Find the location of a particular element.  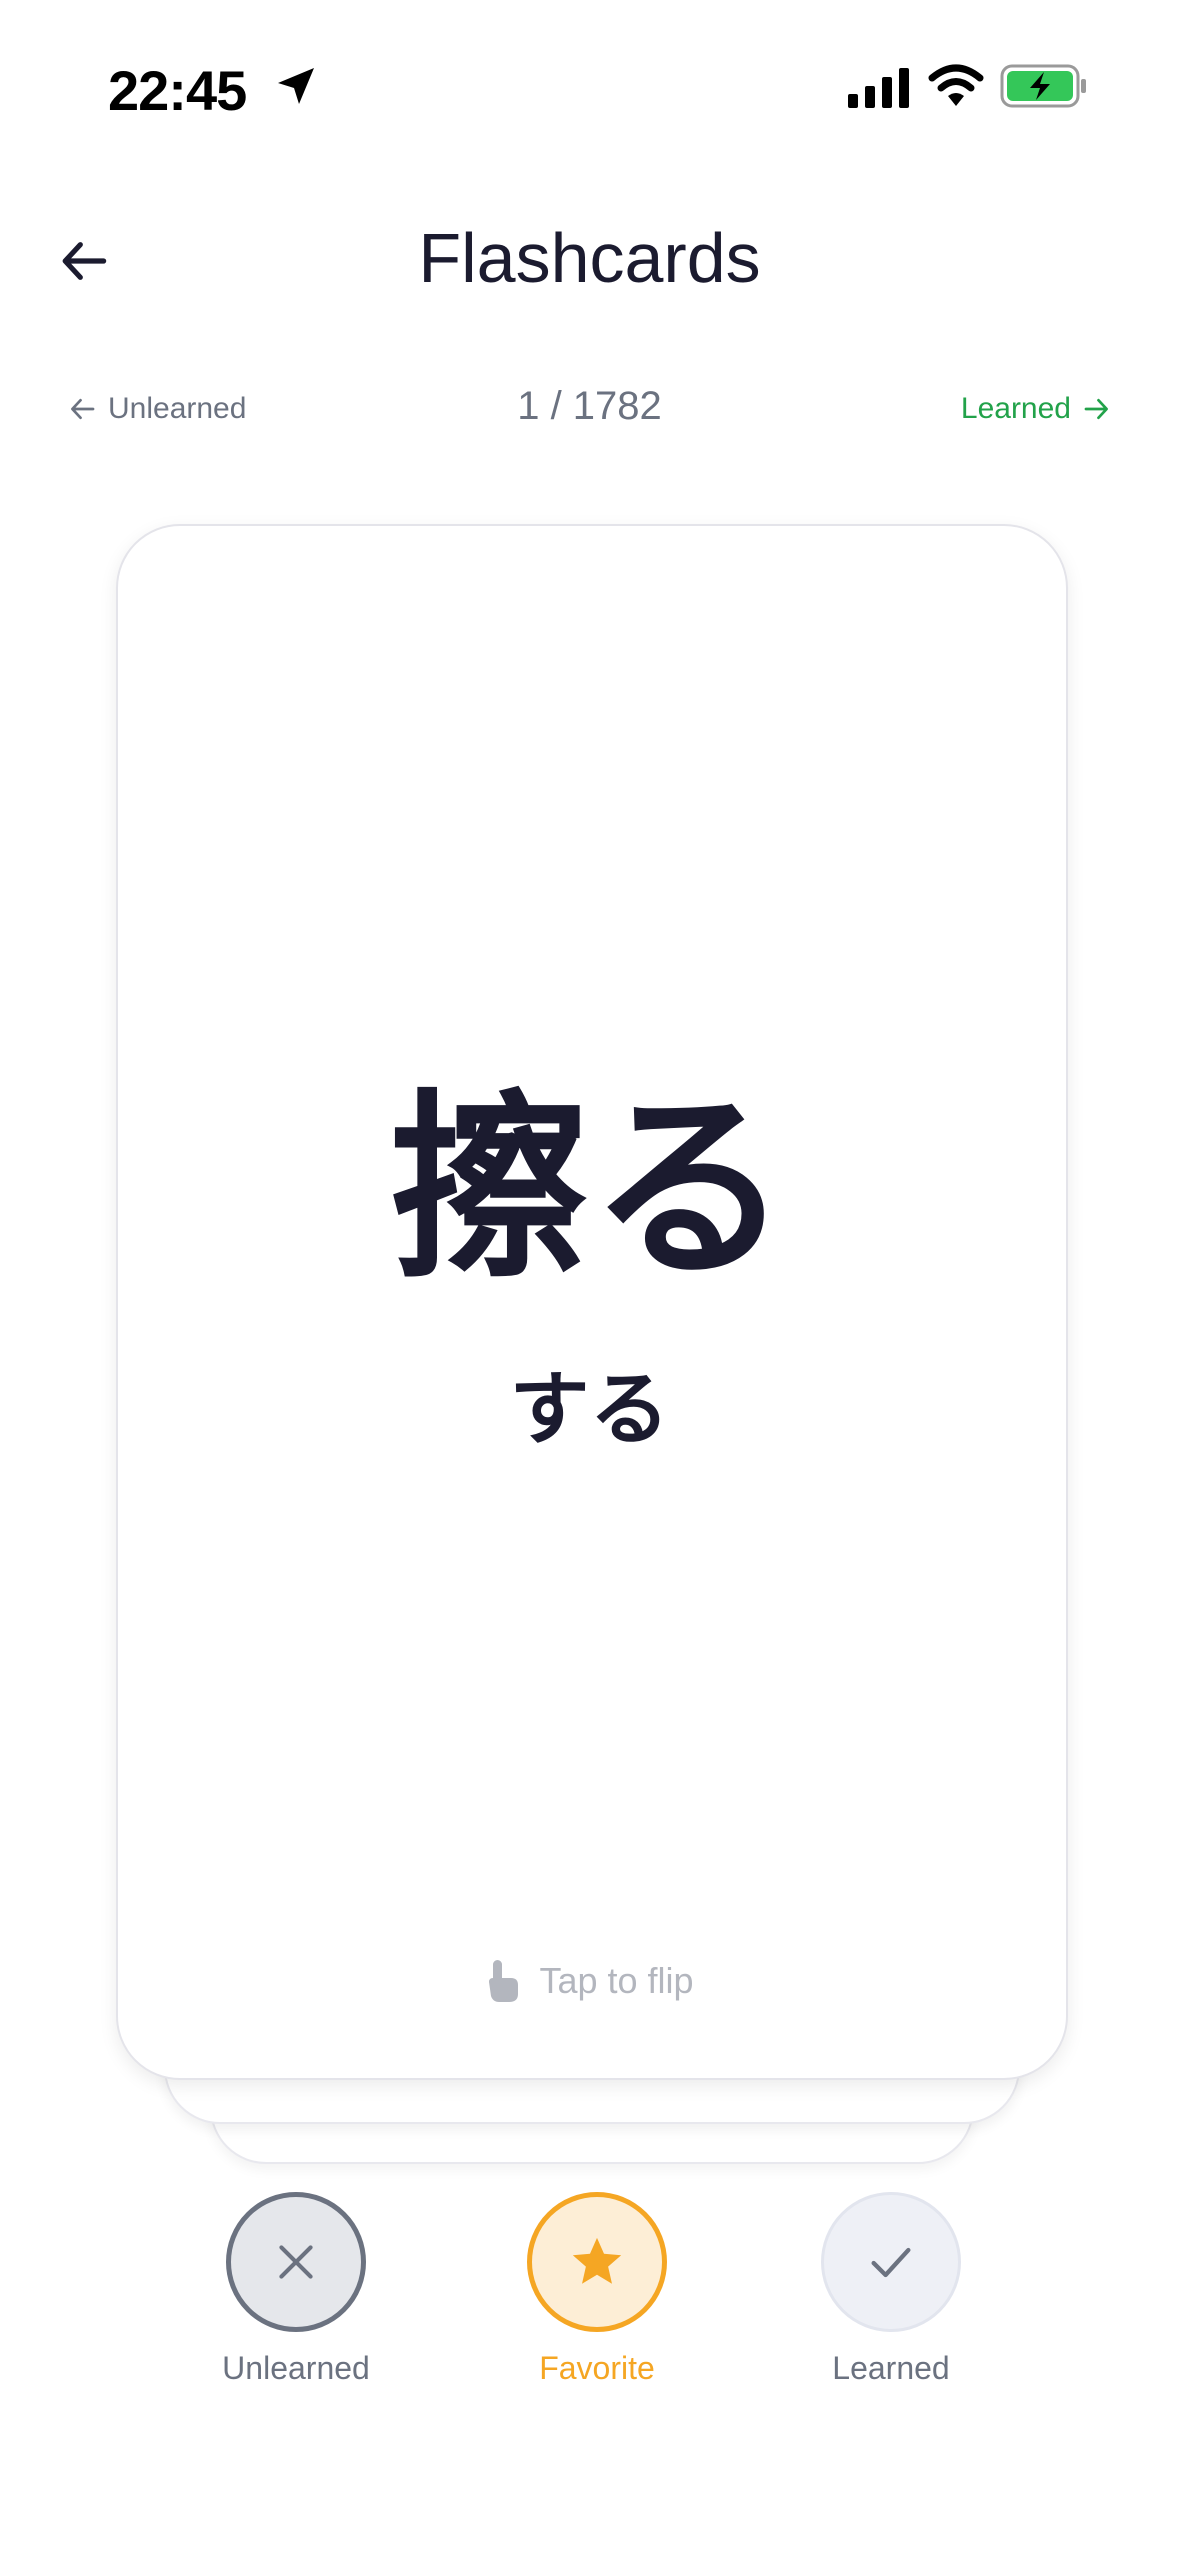

learned-circle is located at coordinates (891, 2262).